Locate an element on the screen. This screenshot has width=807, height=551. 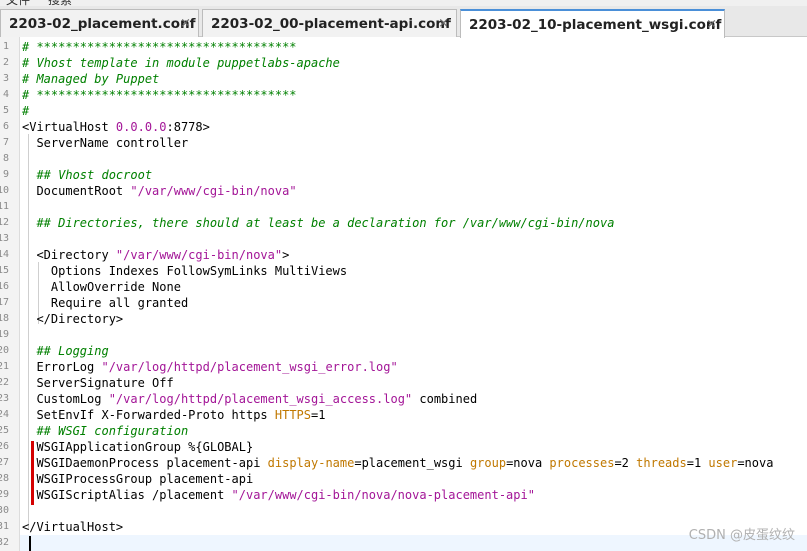
code-text: Require all granted is located at coordinates (105, 303).